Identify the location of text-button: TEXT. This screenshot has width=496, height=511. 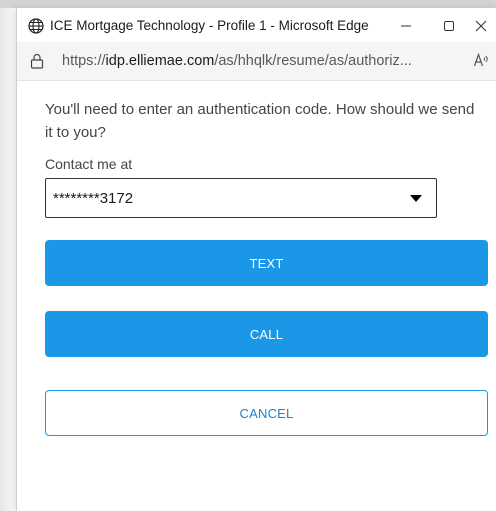
(266, 263).